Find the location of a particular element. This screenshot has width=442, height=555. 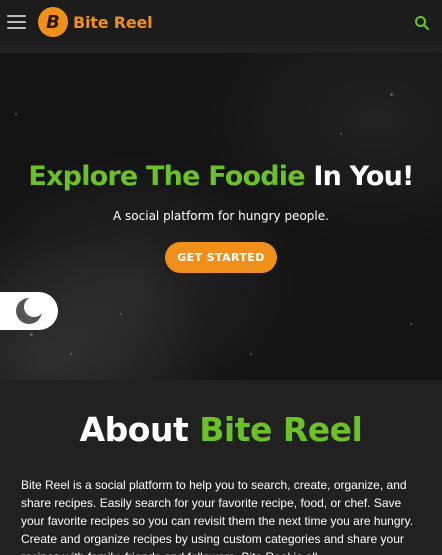

search-icon is located at coordinates (422, 23).